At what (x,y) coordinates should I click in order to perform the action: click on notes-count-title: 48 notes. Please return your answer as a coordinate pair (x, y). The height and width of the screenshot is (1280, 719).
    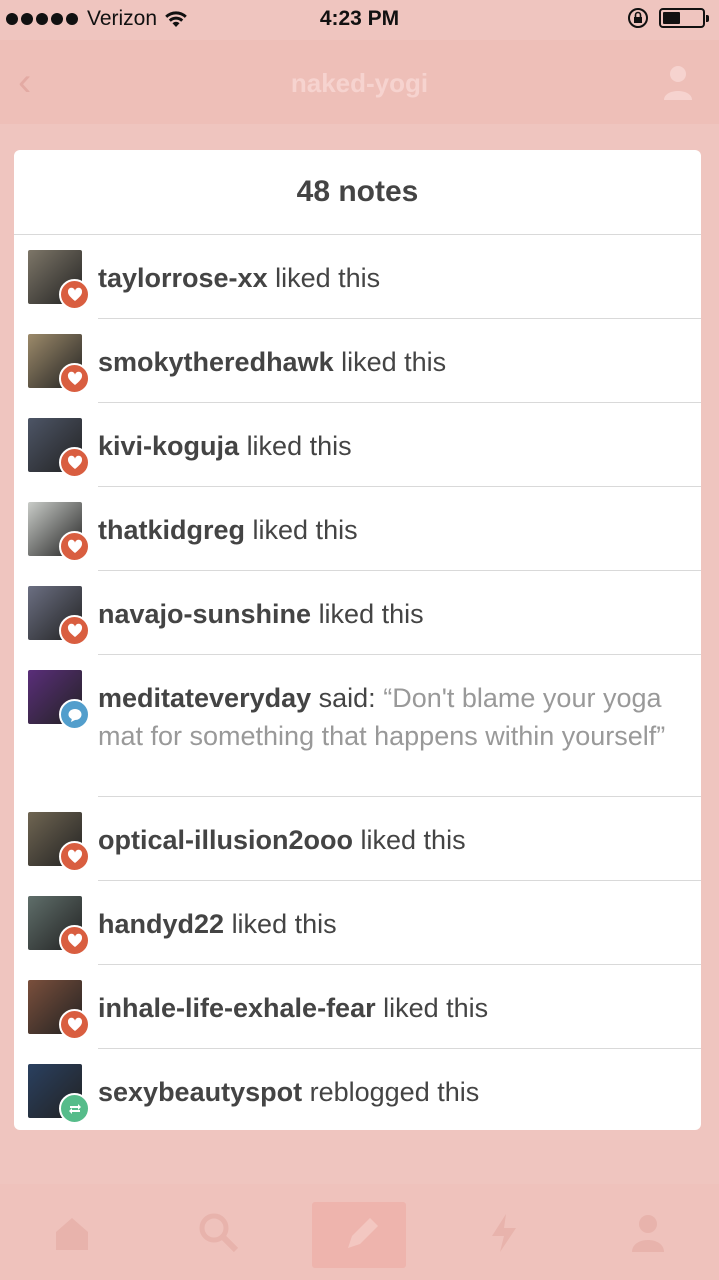
    Looking at the image, I should click on (357, 192).